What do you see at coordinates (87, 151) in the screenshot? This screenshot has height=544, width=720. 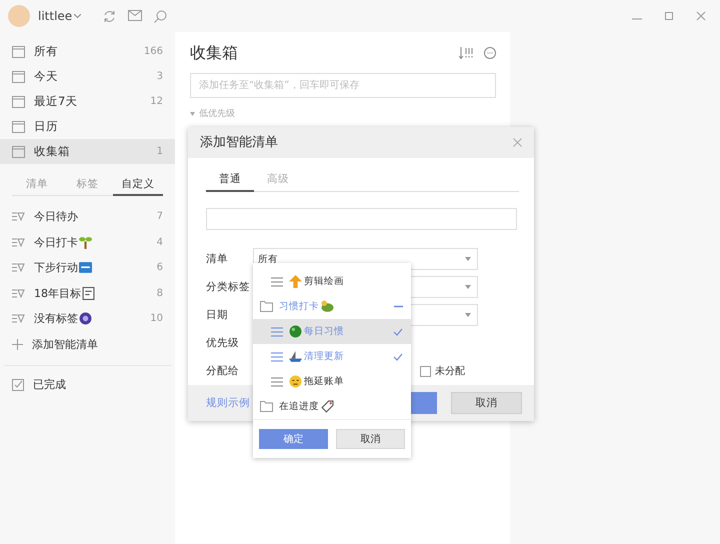 I see `sidebar-item: 收集箱 1` at bounding box center [87, 151].